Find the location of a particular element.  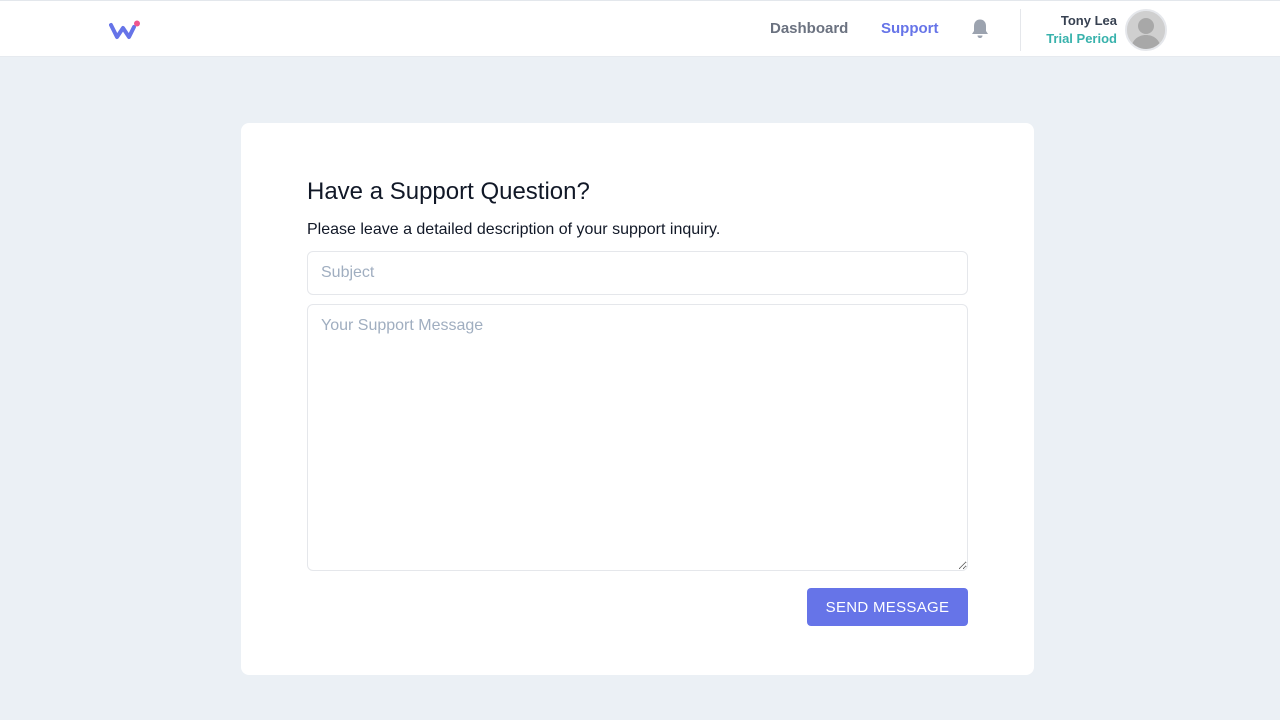

top-navbar: Dashboard Support Tony Lea Trial Period is located at coordinates (640, 28).